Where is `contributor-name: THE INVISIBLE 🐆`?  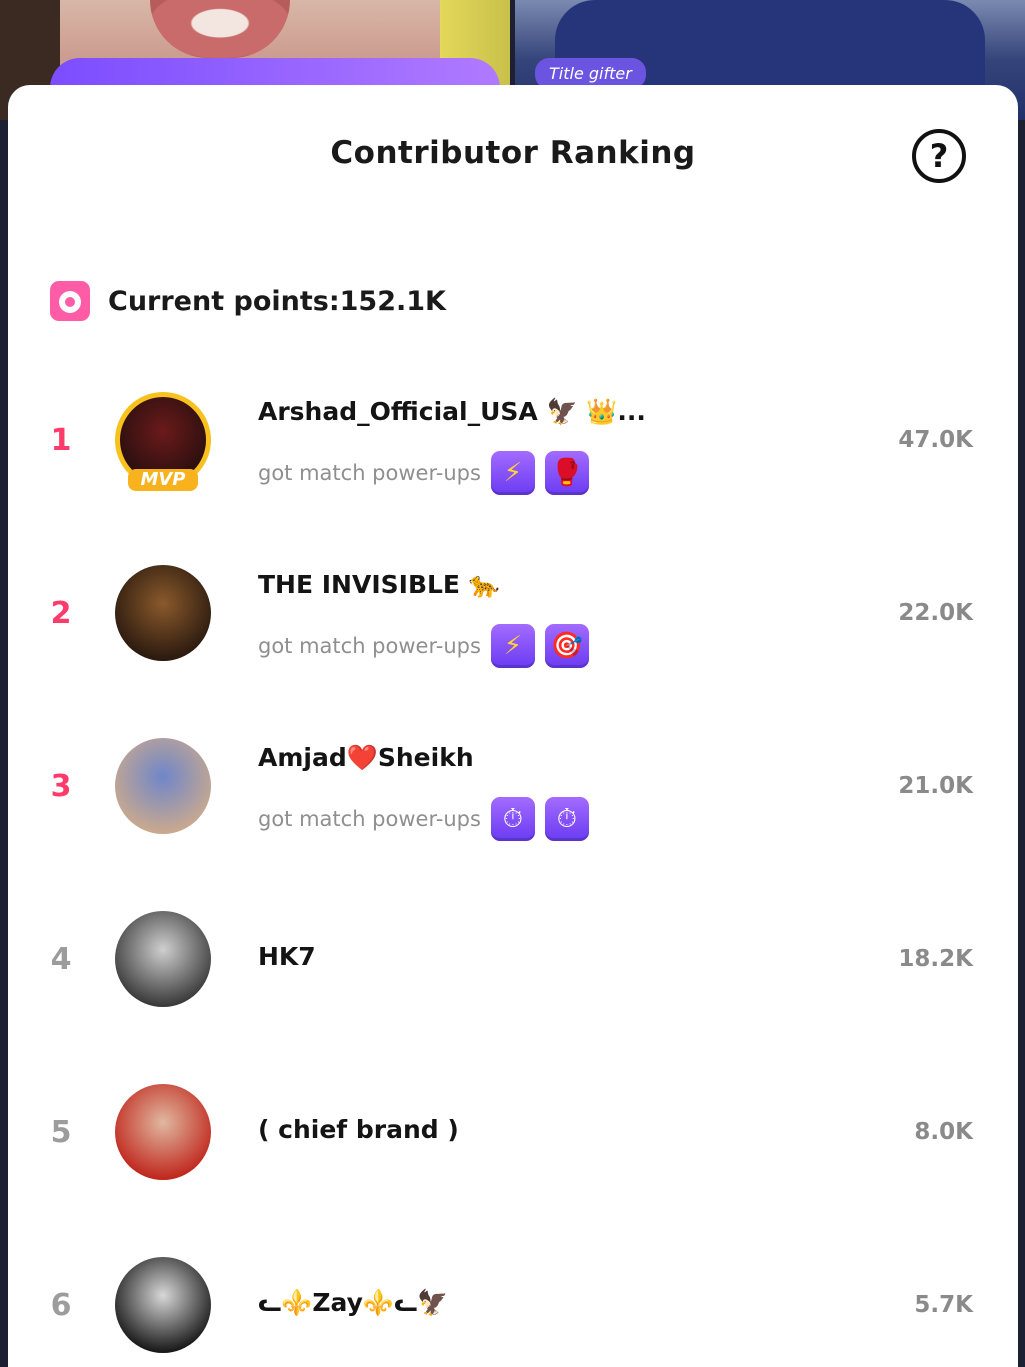 contributor-name: THE INVISIBLE 🐆 is located at coordinates (379, 585).